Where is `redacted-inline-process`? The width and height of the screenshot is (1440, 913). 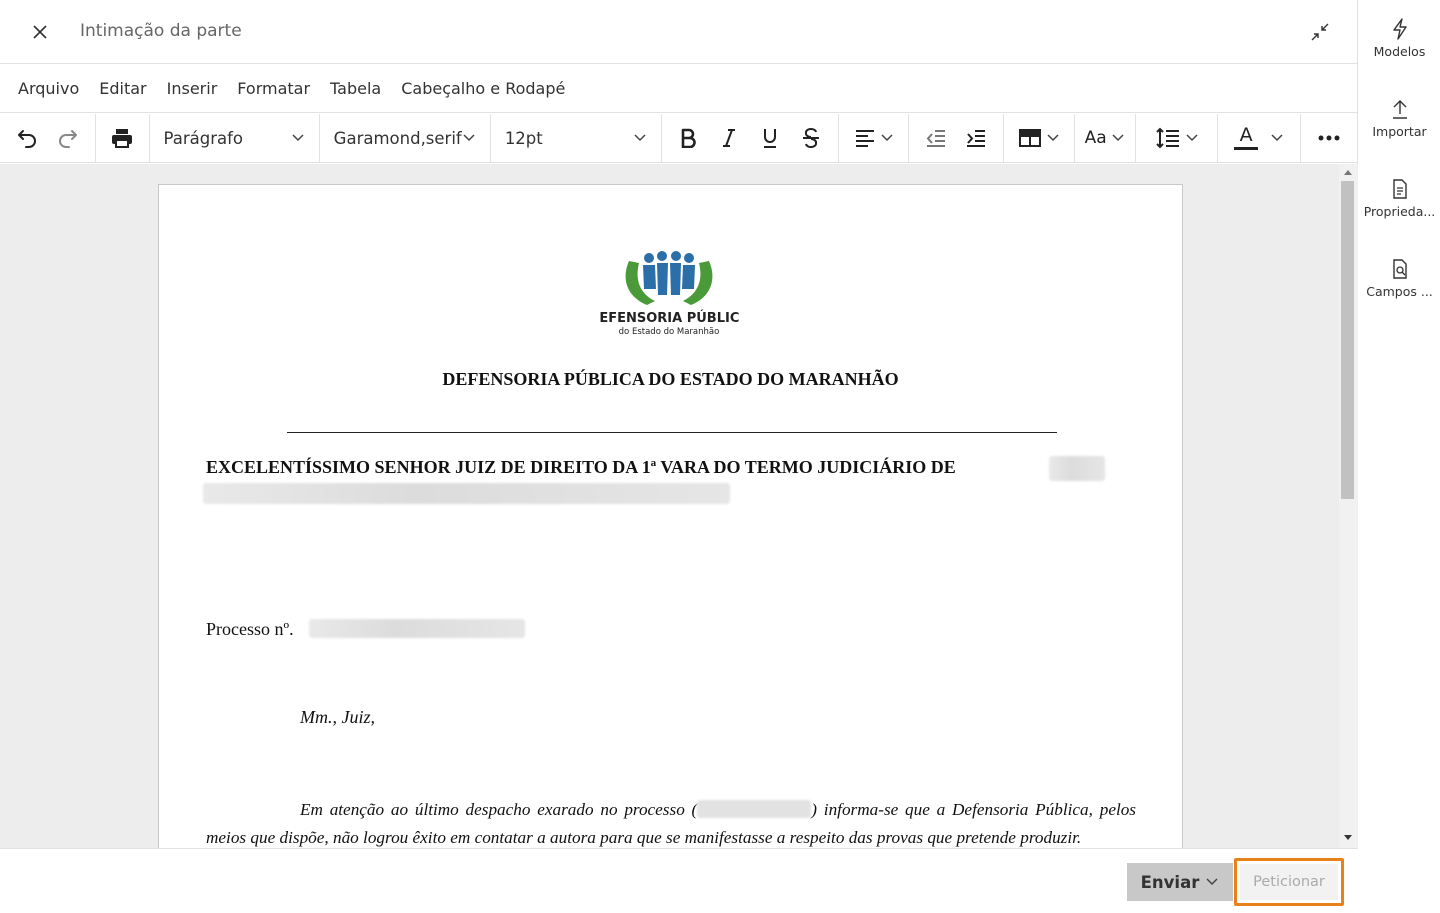
redacted-inline-process is located at coordinates (754, 809).